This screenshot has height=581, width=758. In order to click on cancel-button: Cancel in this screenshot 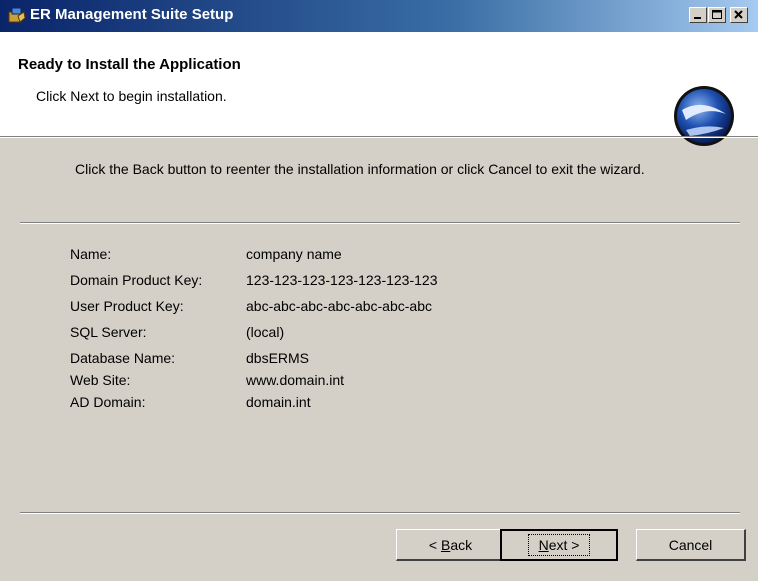, I will do `click(691, 545)`.